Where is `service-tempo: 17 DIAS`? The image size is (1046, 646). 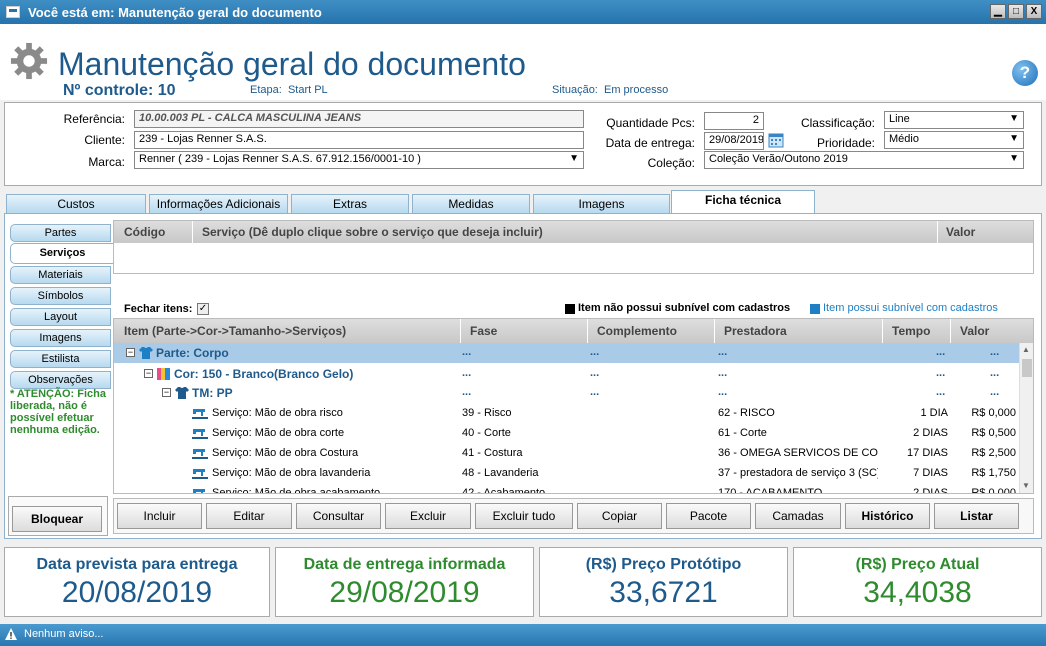
service-tempo: 17 DIAS is located at coordinates (927, 453).